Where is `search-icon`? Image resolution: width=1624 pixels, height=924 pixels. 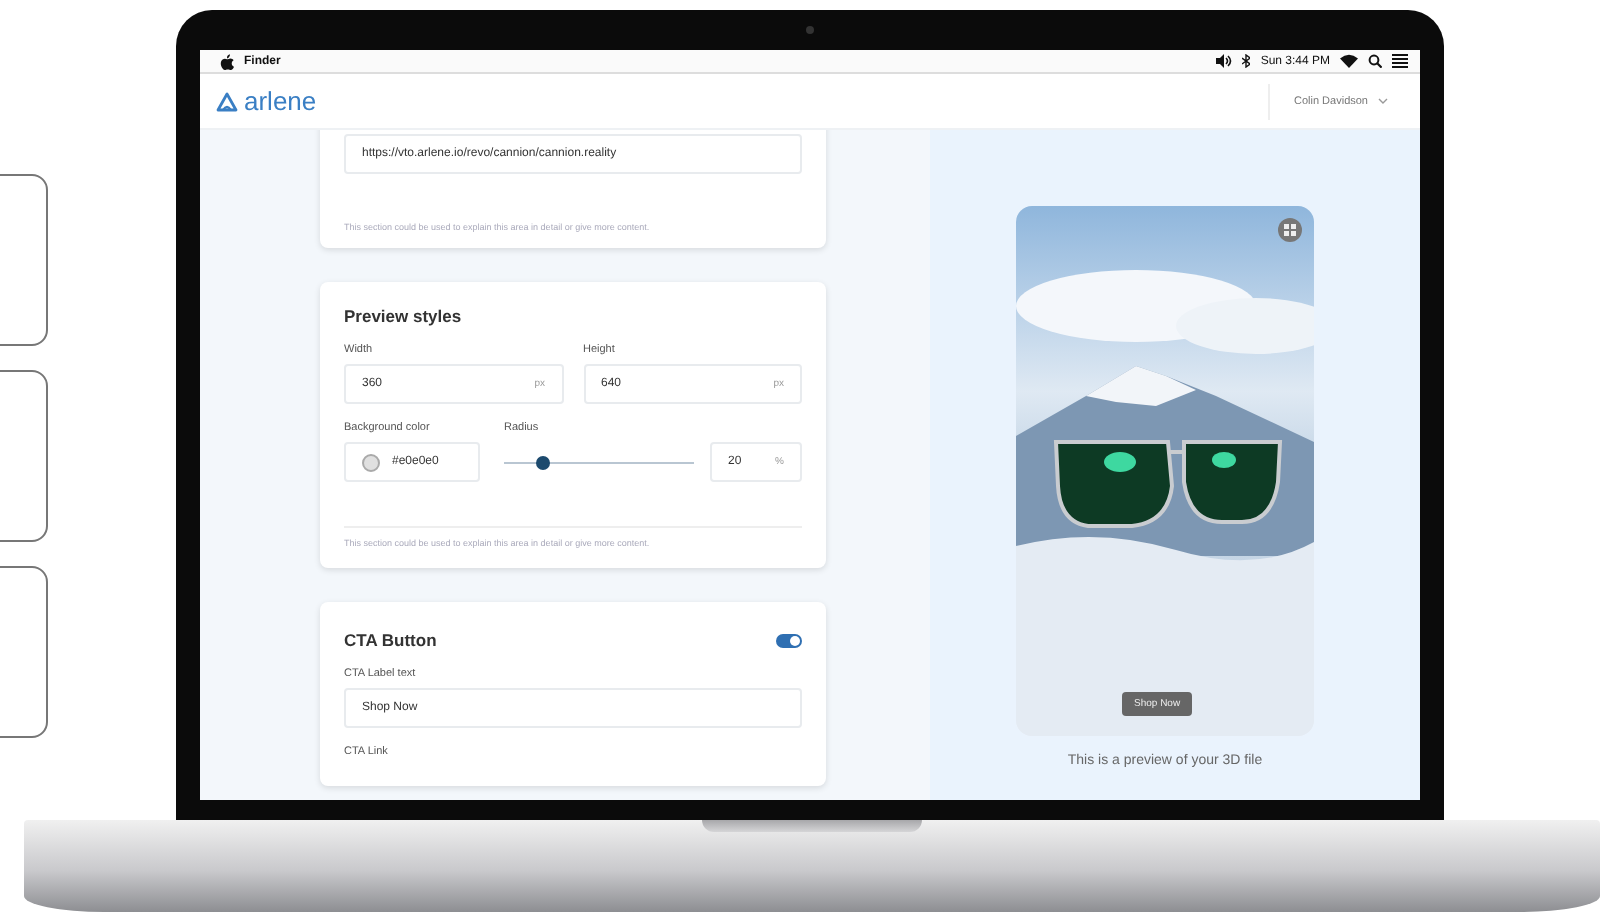
search-icon is located at coordinates (1375, 61).